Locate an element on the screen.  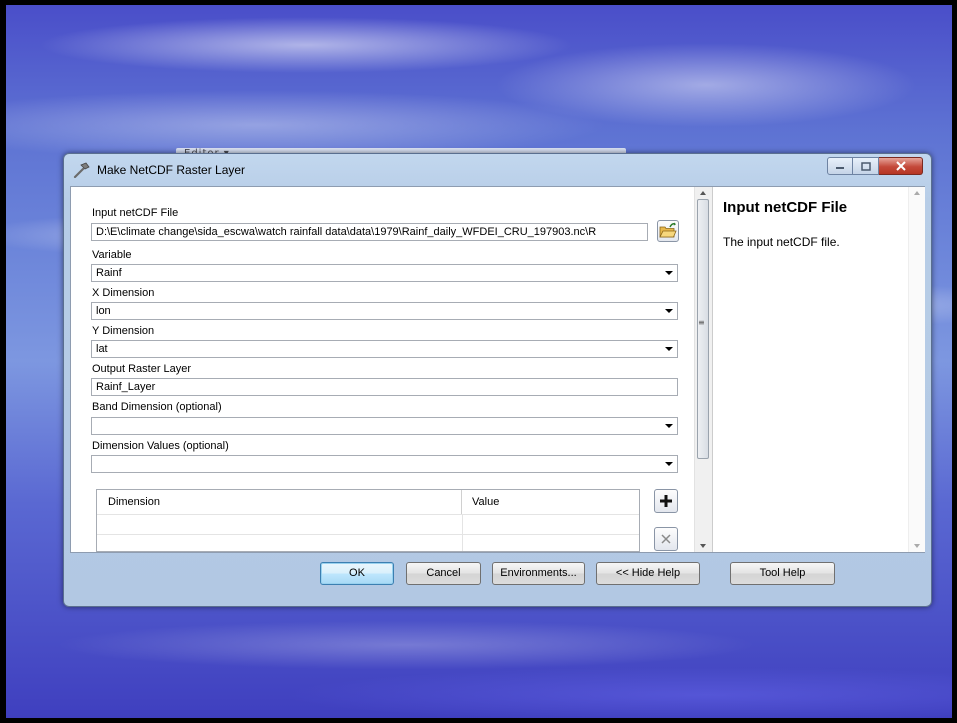
maximize-button is located at coordinates (866, 166).